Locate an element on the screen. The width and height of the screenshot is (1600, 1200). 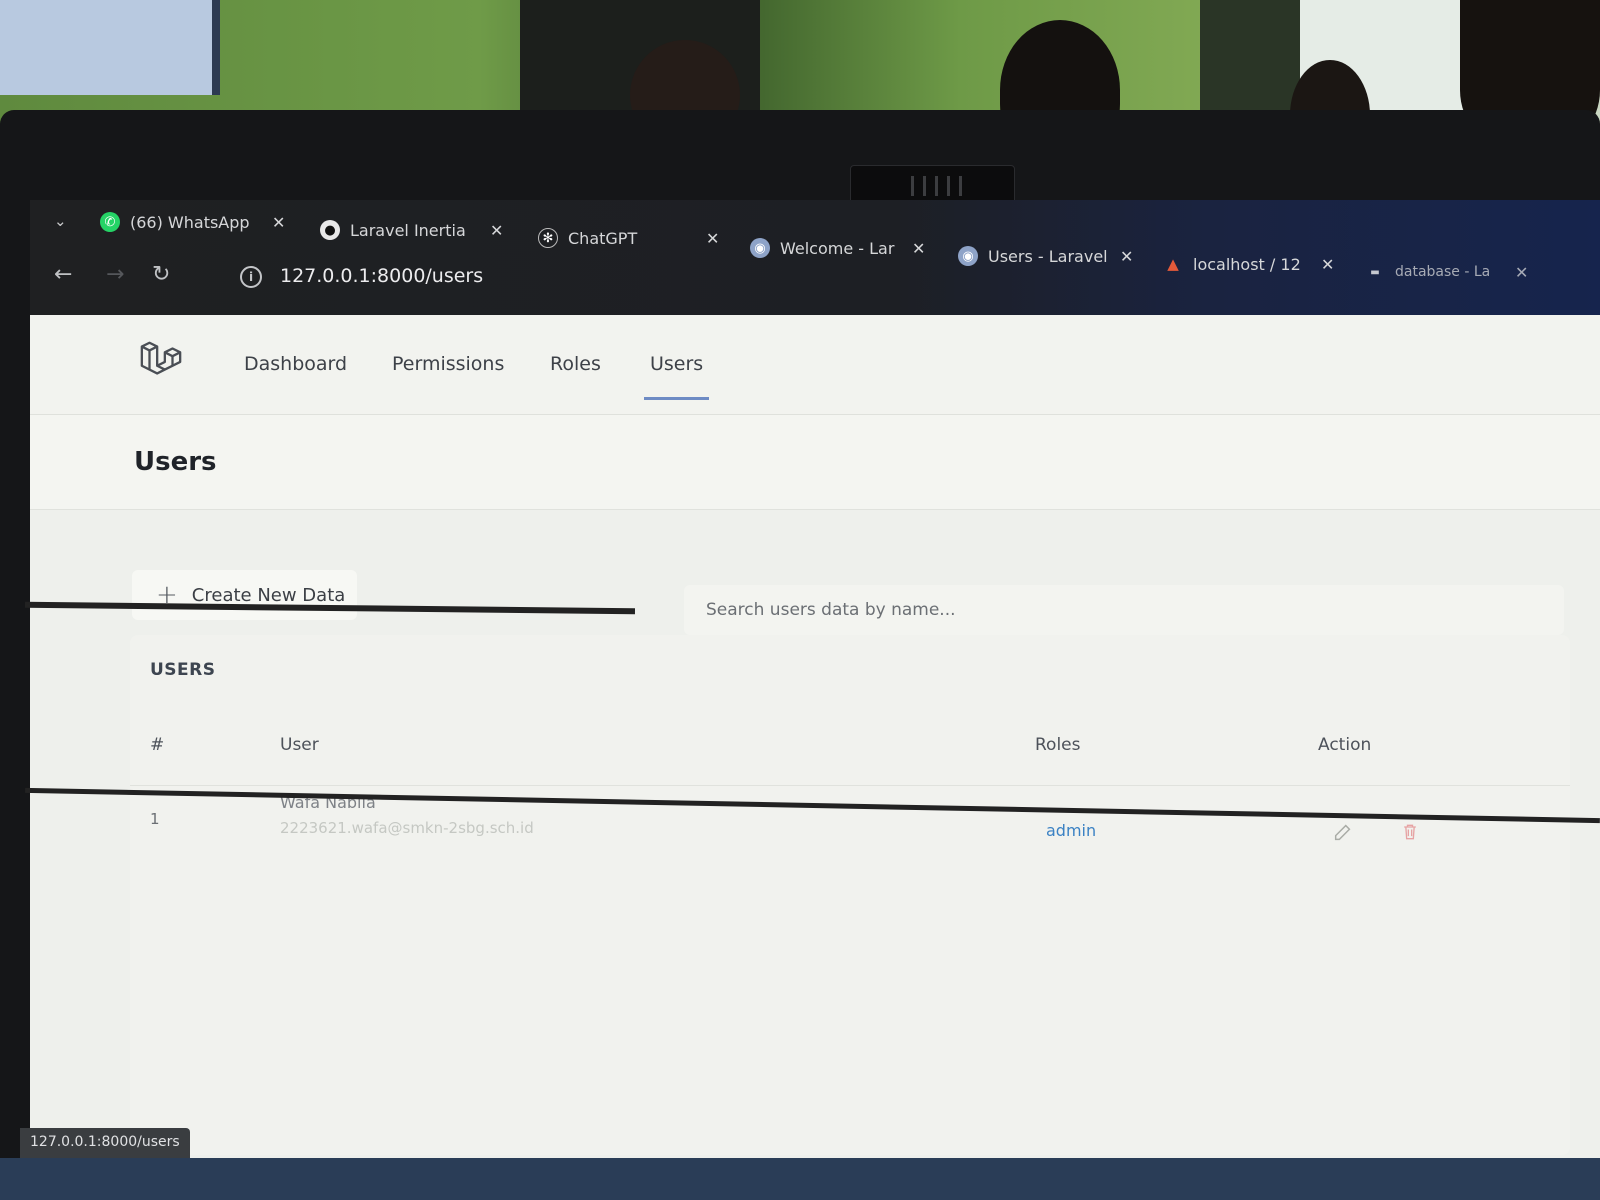
nav-dashboard: Dashboard is located at coordinates (295, 364).